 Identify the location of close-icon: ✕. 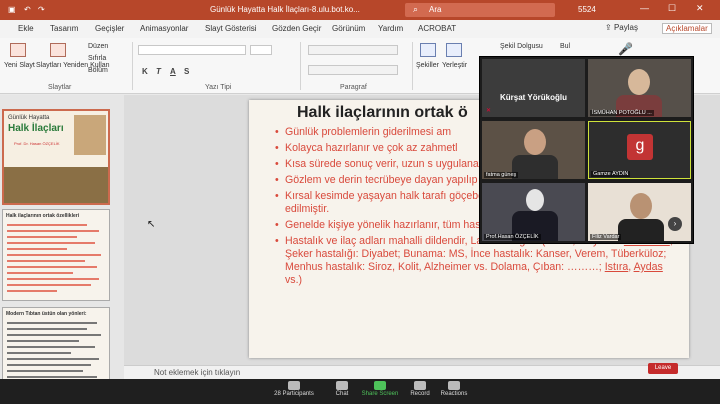
(700, 8).